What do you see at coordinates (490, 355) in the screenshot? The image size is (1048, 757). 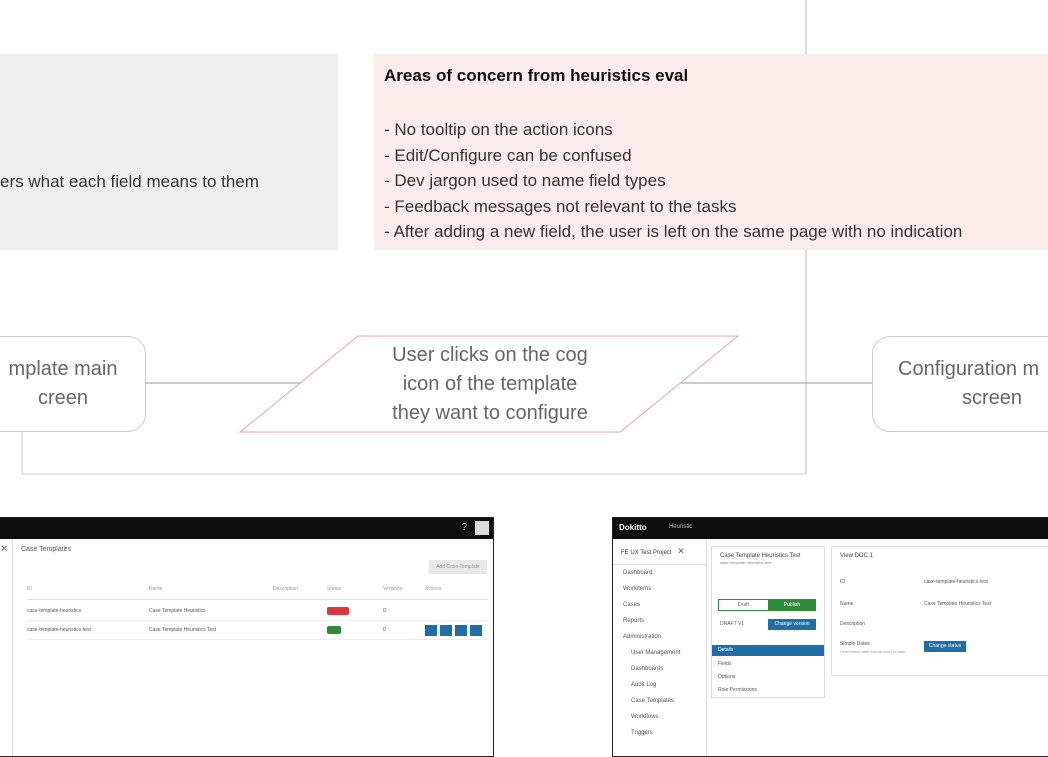 I see `decision-line: User clicks on the cog` at bounding box center [490, 355].